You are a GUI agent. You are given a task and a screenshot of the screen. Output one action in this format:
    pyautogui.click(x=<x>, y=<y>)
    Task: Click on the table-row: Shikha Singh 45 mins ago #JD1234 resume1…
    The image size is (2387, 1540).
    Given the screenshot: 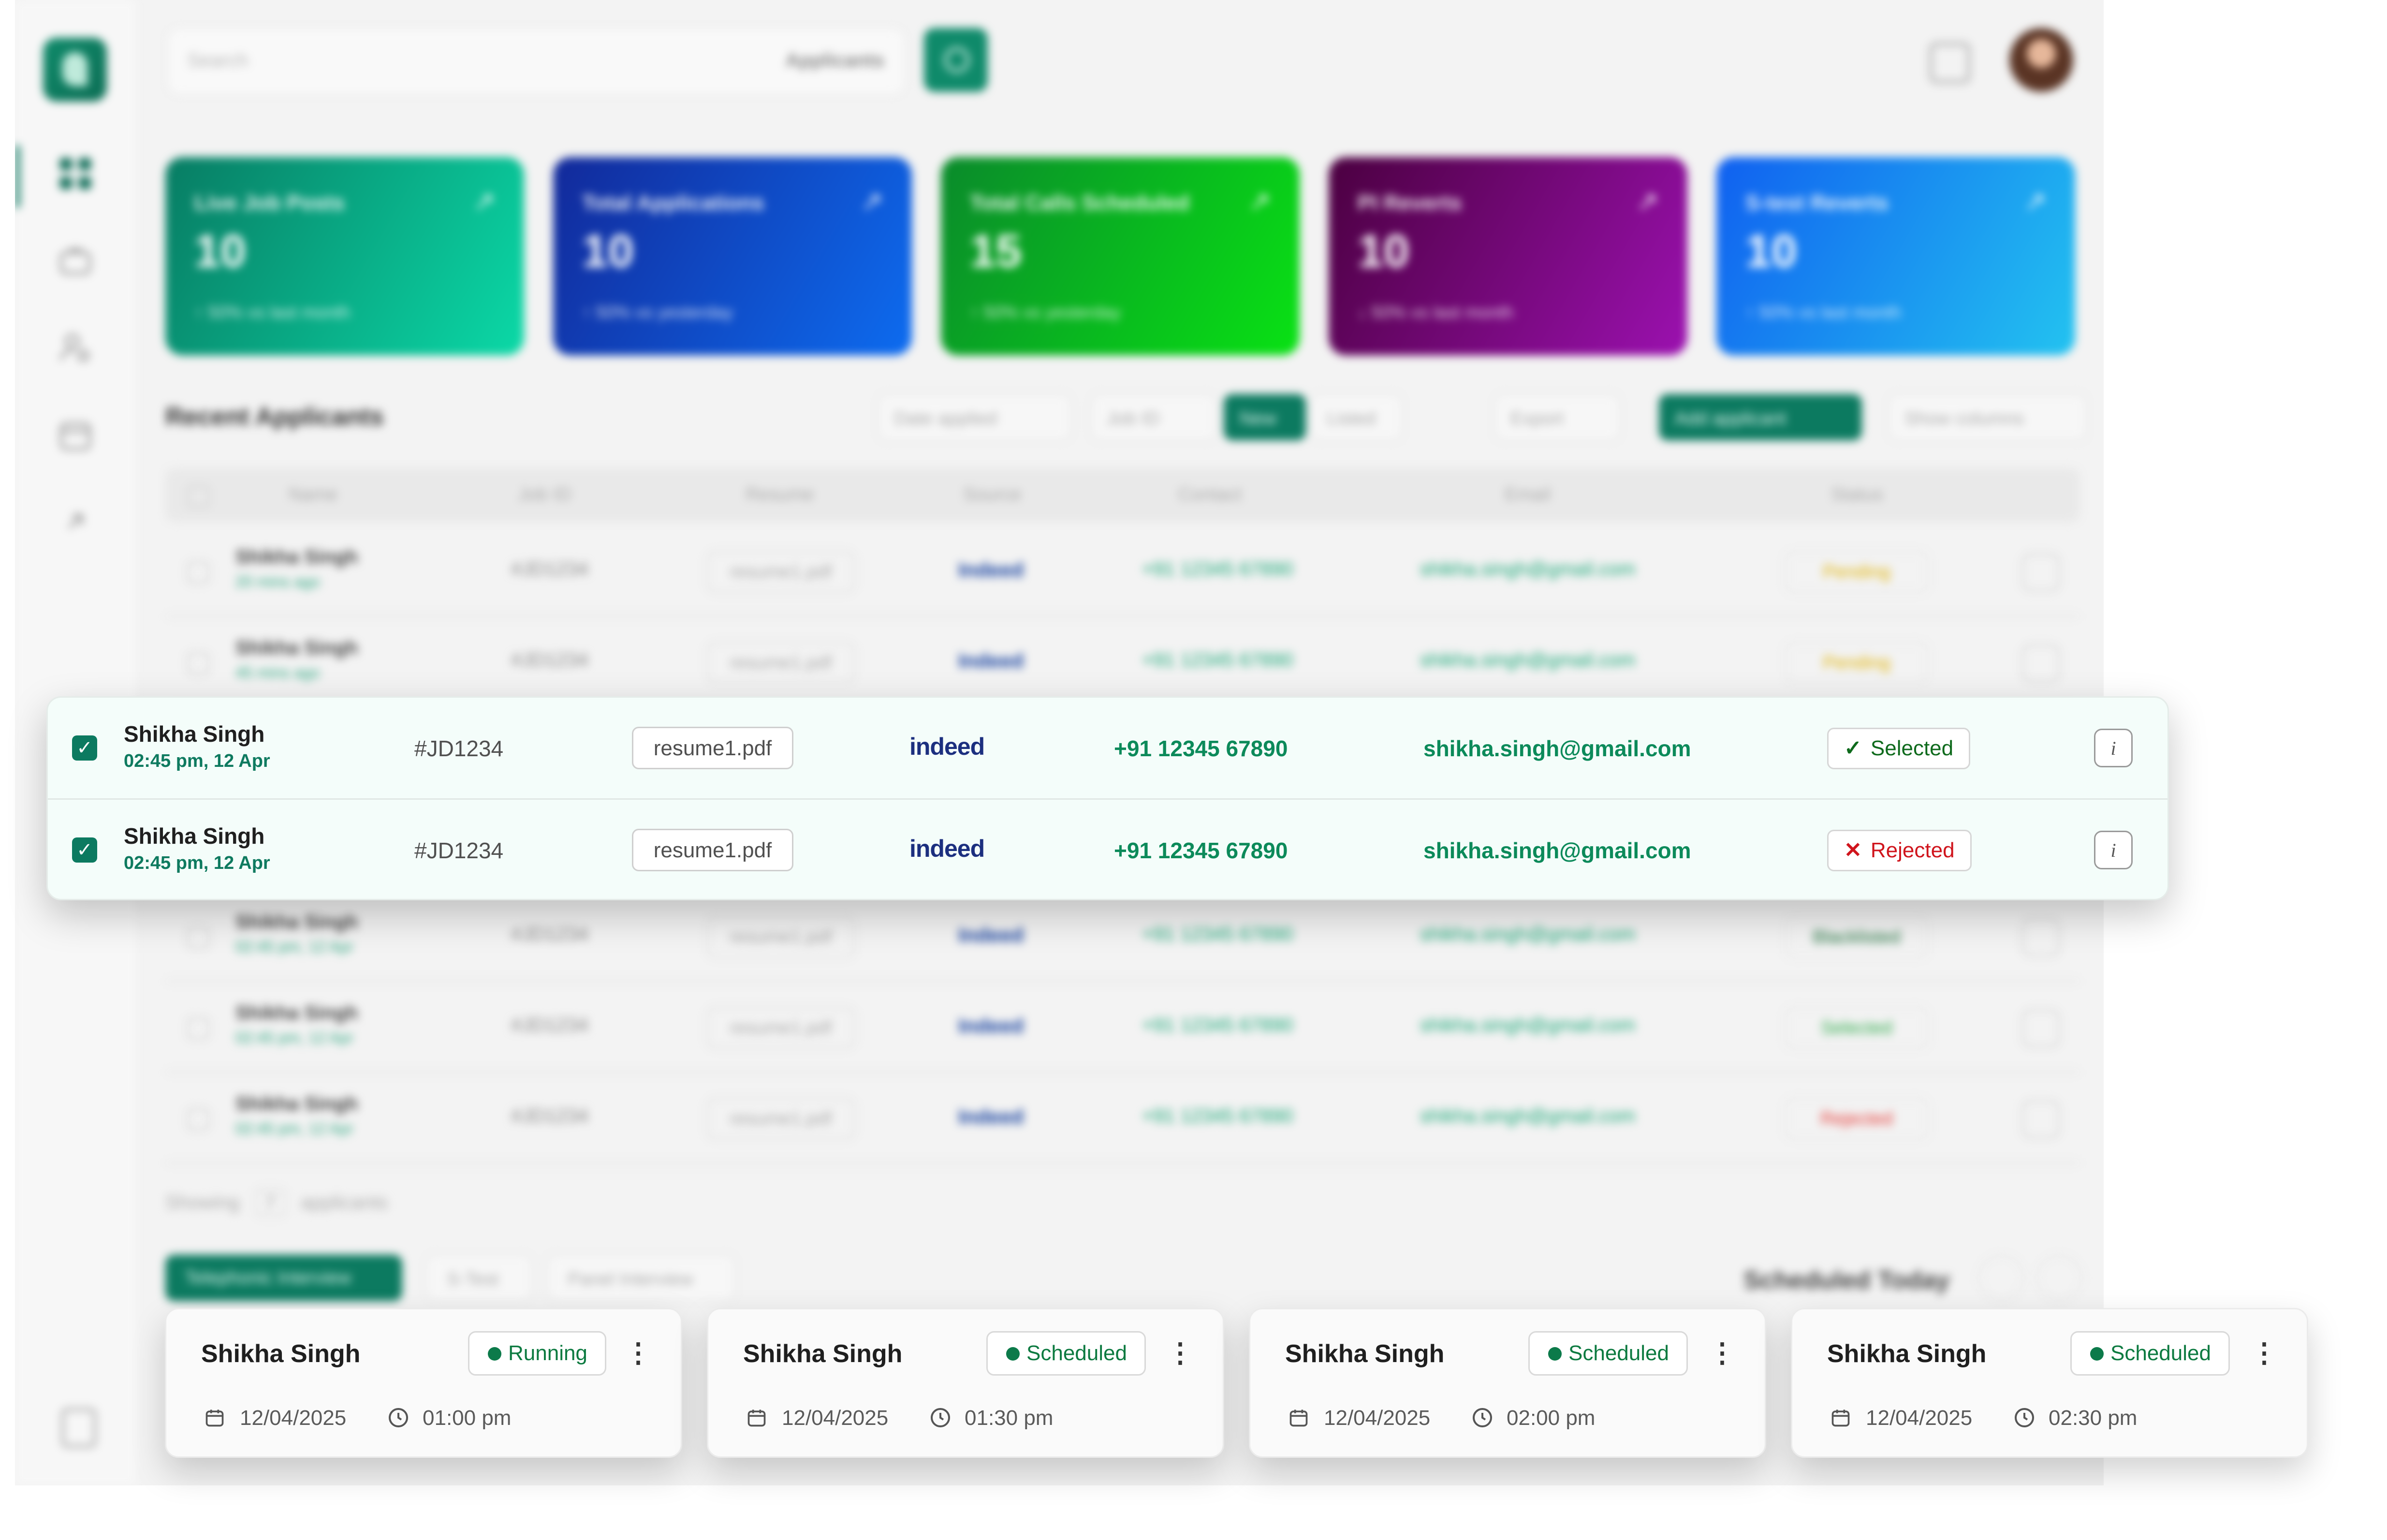 What is the action you would take?
    pyautogui.click(x=1122, y=662)
    